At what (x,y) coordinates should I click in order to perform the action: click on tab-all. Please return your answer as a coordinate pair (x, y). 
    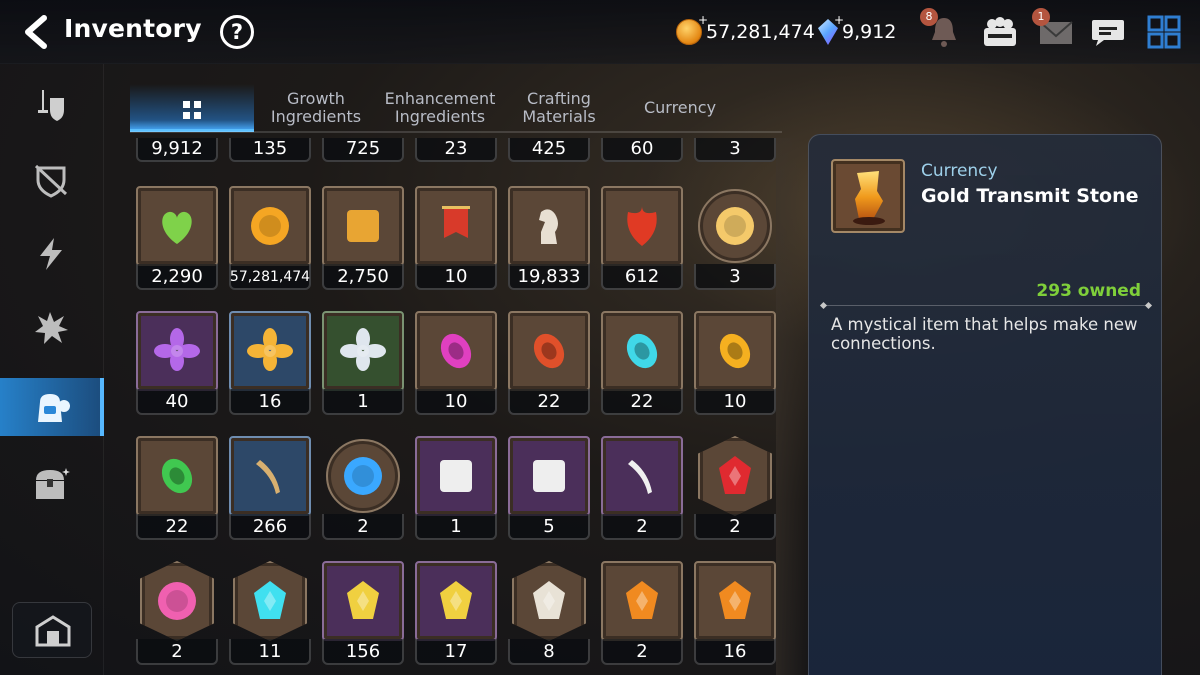
    Looking at the image, I should click on (192, 108).